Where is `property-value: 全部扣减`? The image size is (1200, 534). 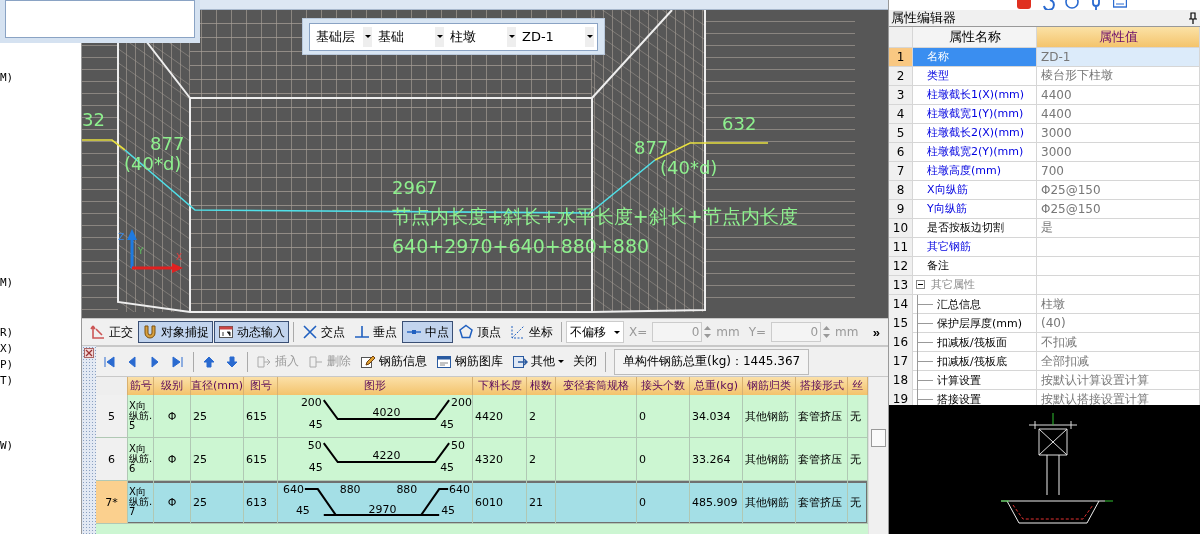 property-value: 全部扣减 is located at coordinates (1065, 361).